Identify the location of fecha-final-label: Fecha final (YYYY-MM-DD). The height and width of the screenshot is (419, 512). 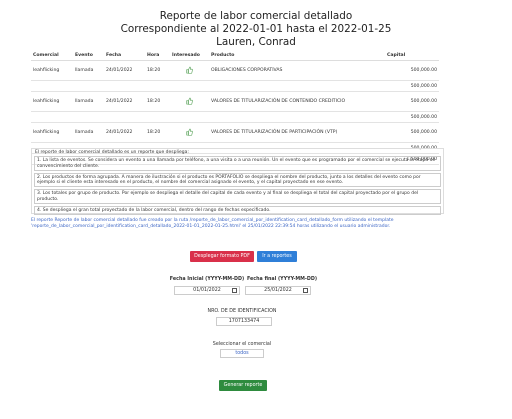
(282, 279).